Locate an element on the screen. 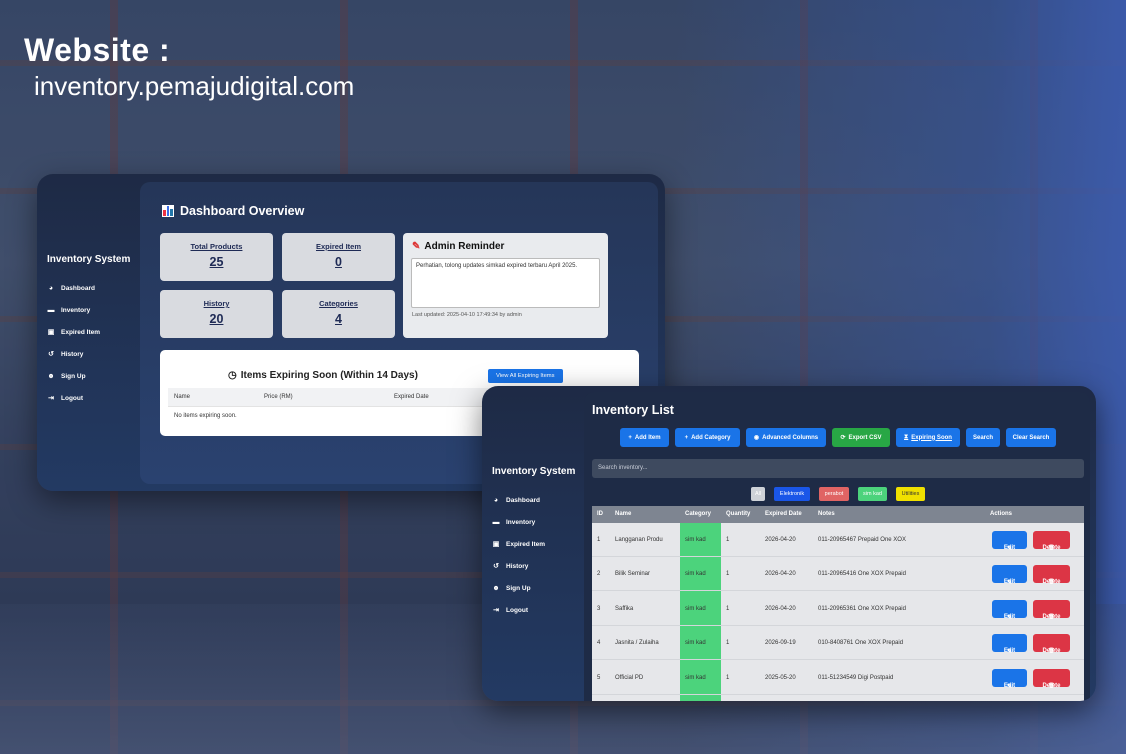 The height and width of the screenshot is (754, 1126). cell-id: 1 is located at coordinates (599, 540).